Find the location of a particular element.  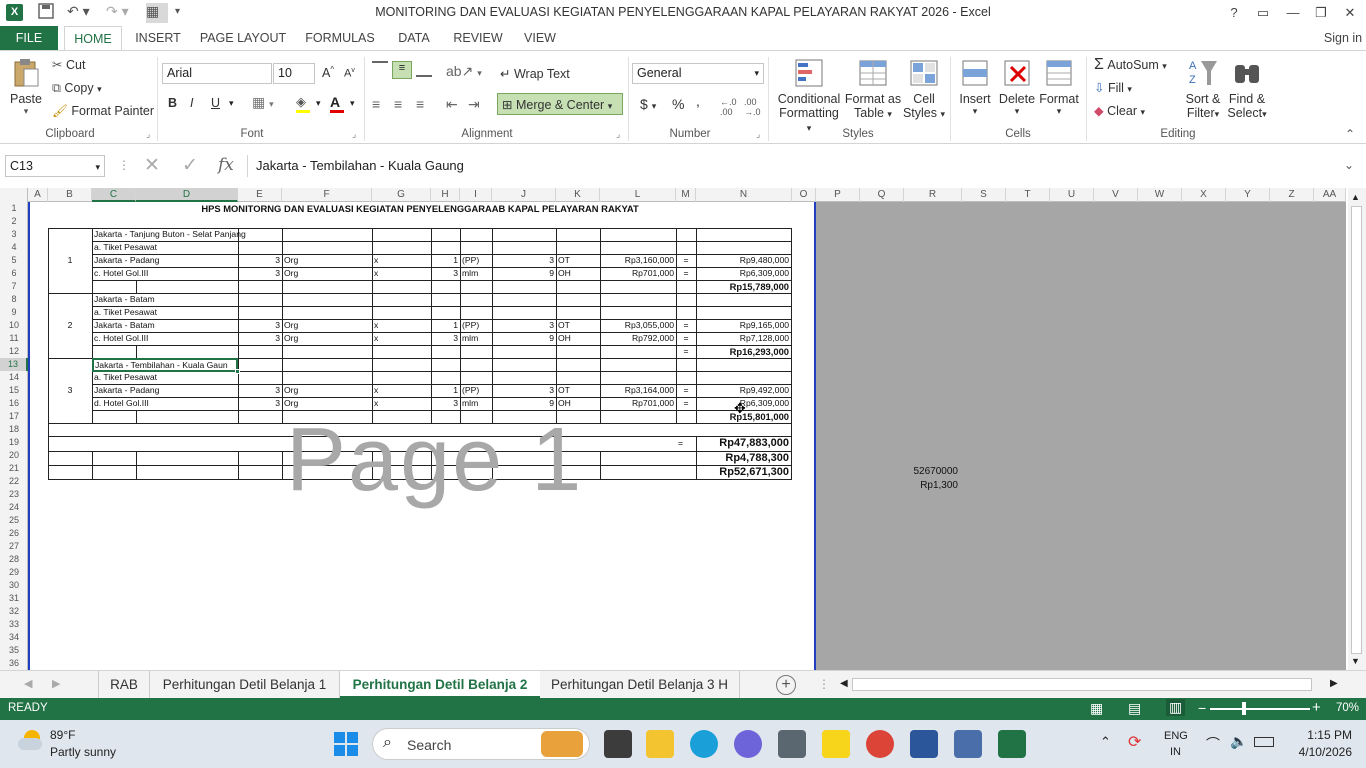

row-header: 13 is located at coordinates (14, 364).